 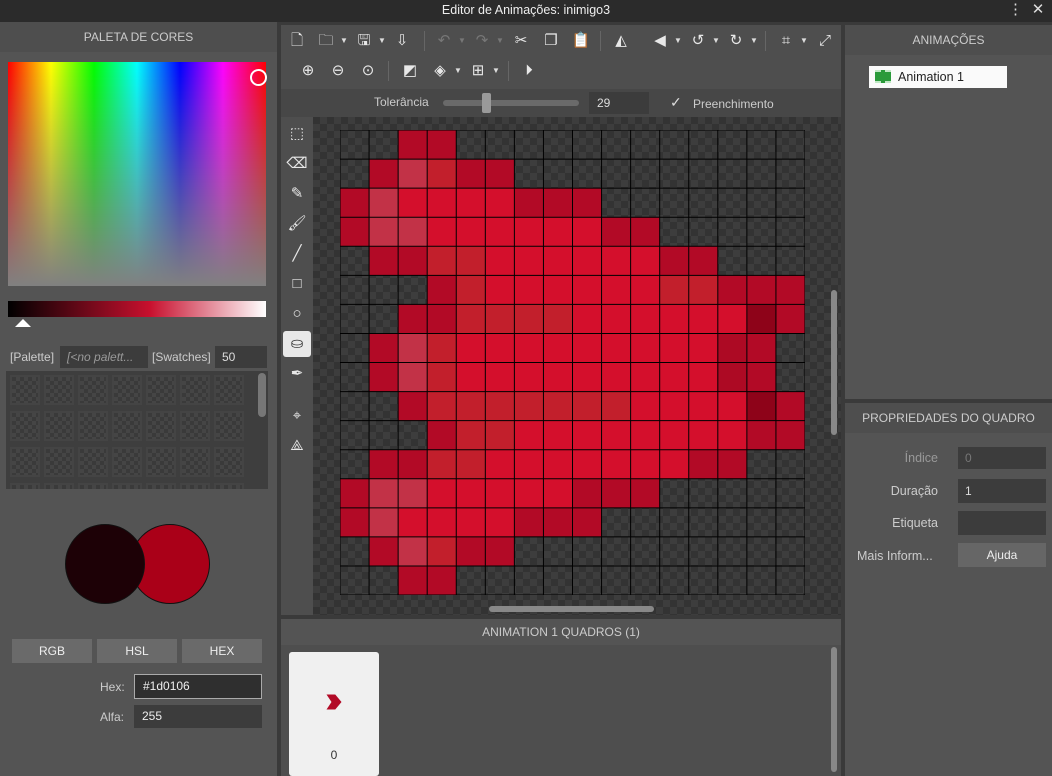 What do you see at coordinates (581, 41) in the screenshot?
I see `paste-icon: 📋` at bounding box center [581, 41].